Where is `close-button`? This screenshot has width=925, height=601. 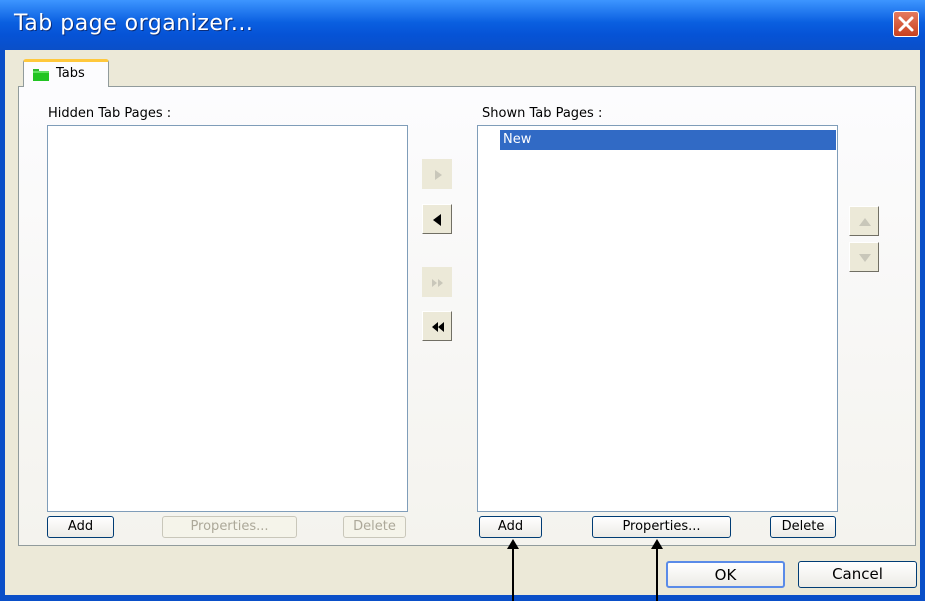
close-button is located at coordinates (906, 24).